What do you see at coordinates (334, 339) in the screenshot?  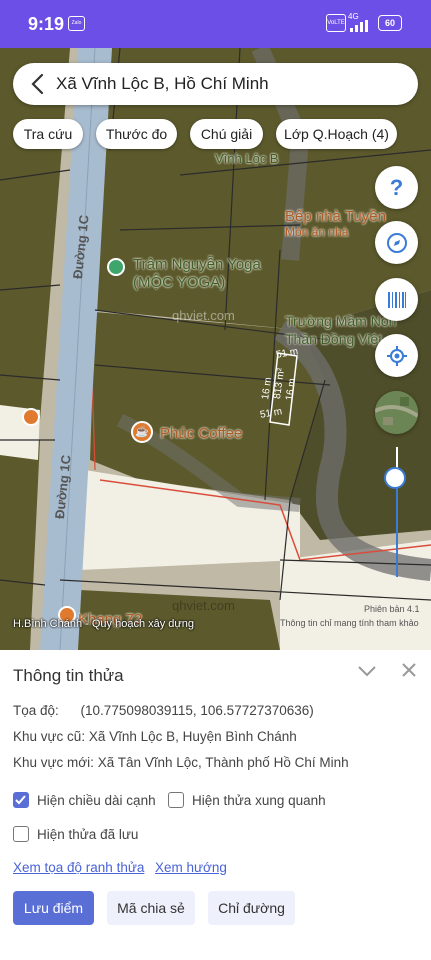 I see `poi-school-sub: Thần Đồng Việt` at bounding box center [334, 339].